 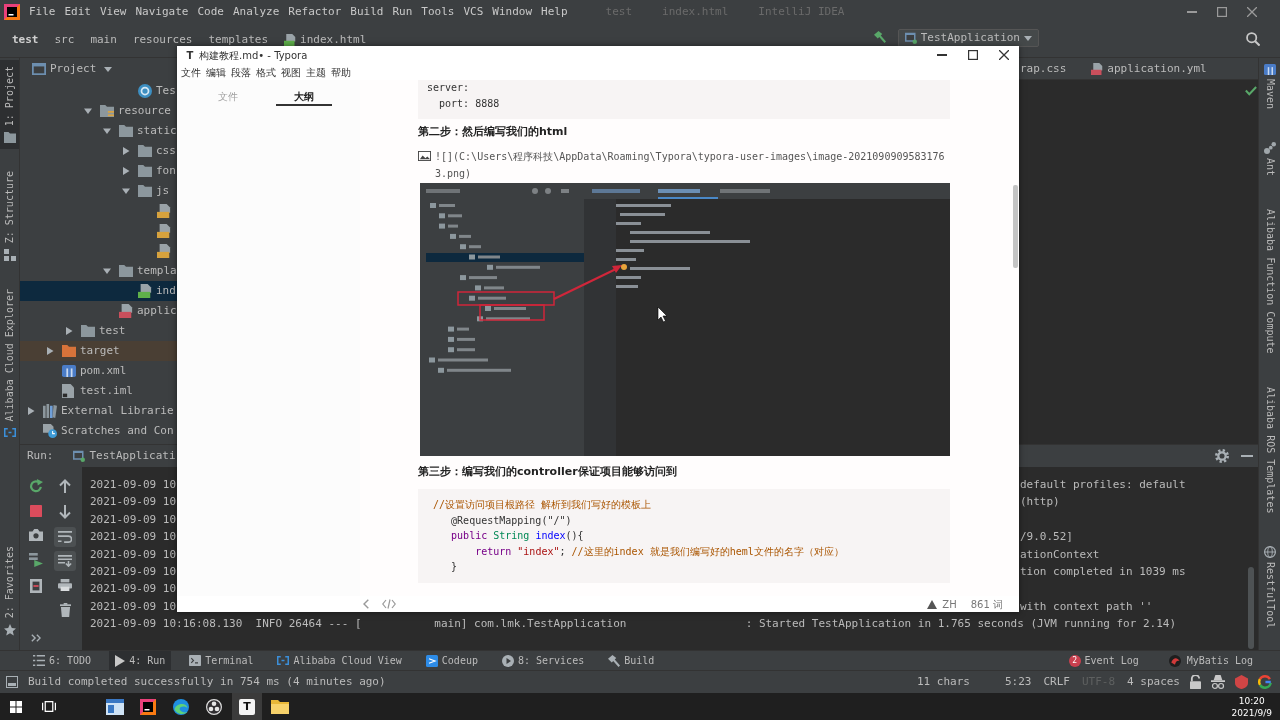 What do you see at coordinates (9, 216) in the screenshot?
I see `tool-window-tab: Z: Structure` at bounding box center [9, 216].